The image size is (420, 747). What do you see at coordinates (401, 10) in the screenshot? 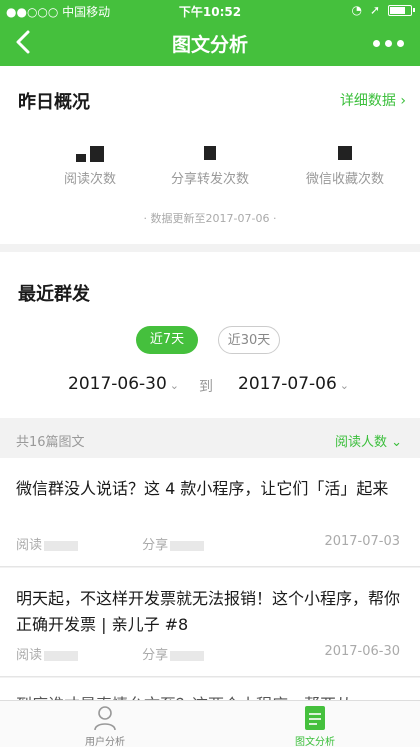
I see `battery-icon` at bounding box center [401, 10].